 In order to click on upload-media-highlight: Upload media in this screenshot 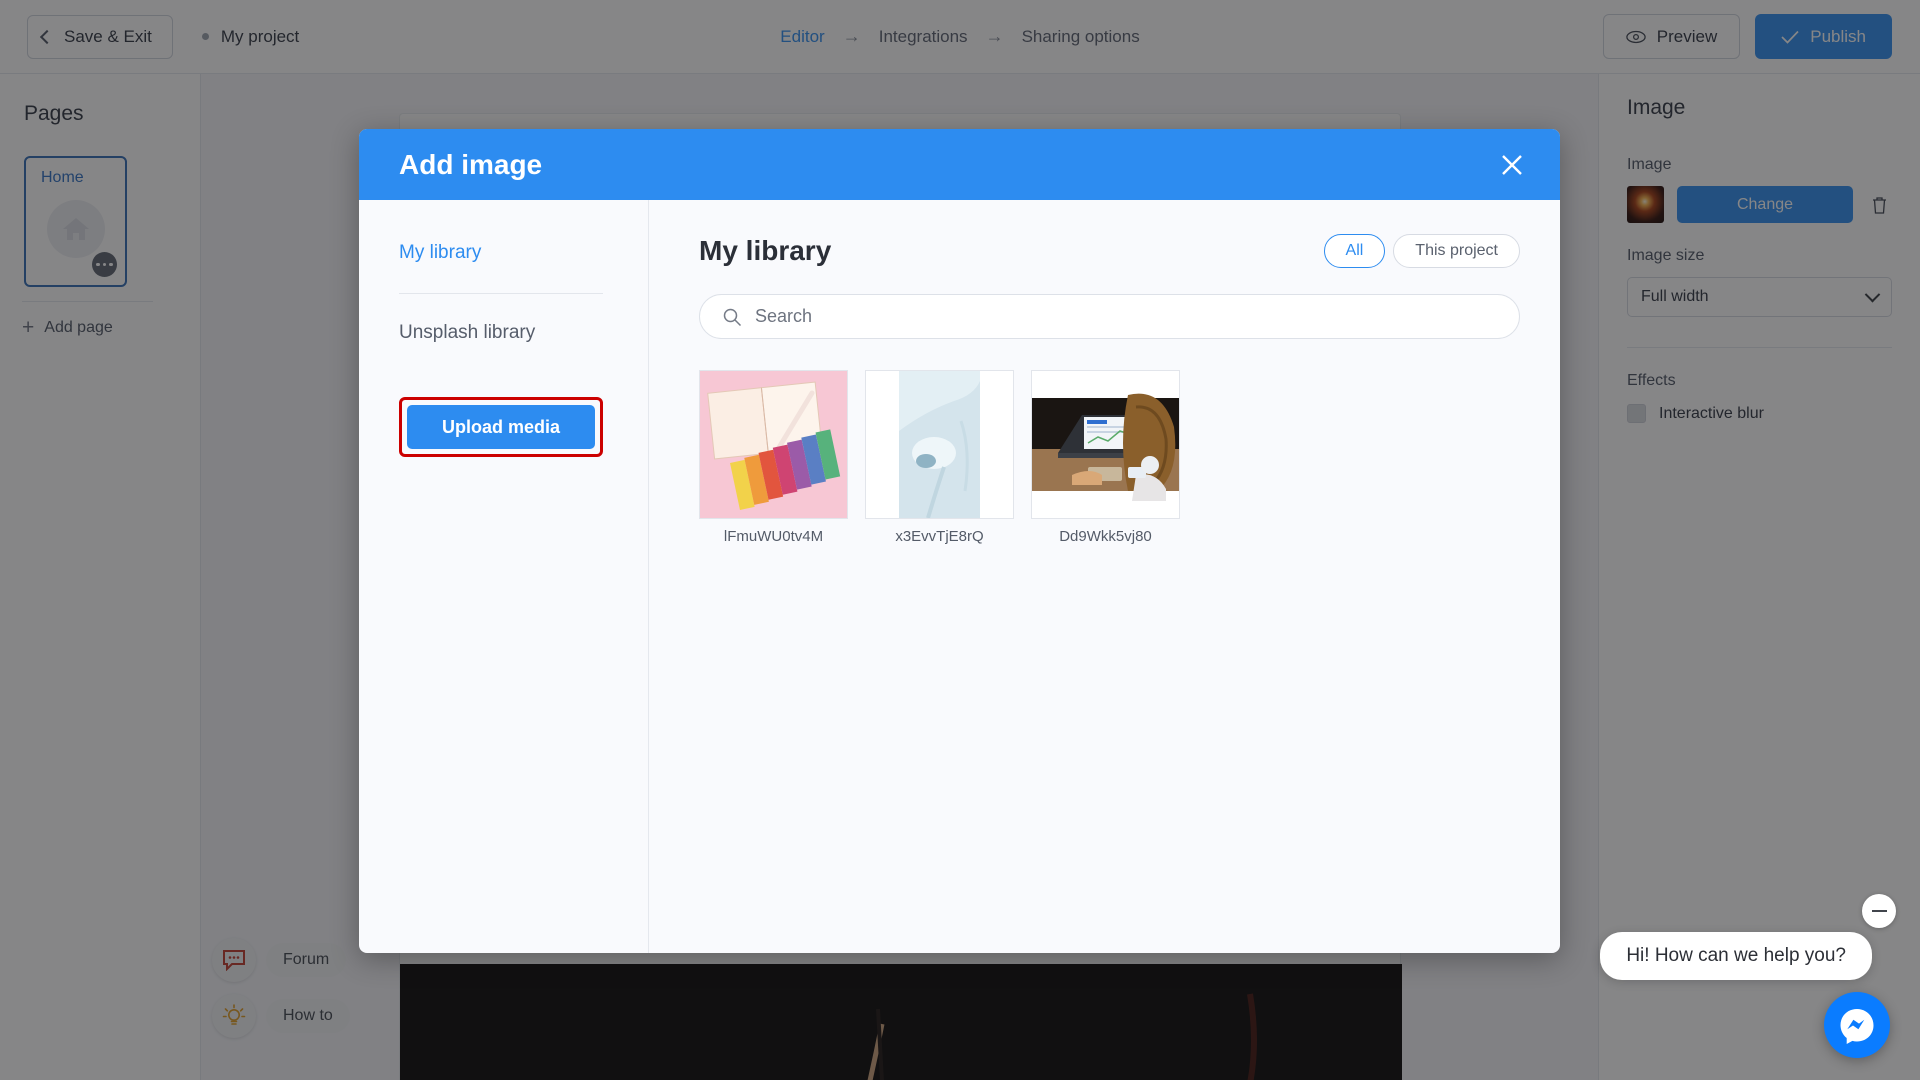, I will do `click(501, 427)`.